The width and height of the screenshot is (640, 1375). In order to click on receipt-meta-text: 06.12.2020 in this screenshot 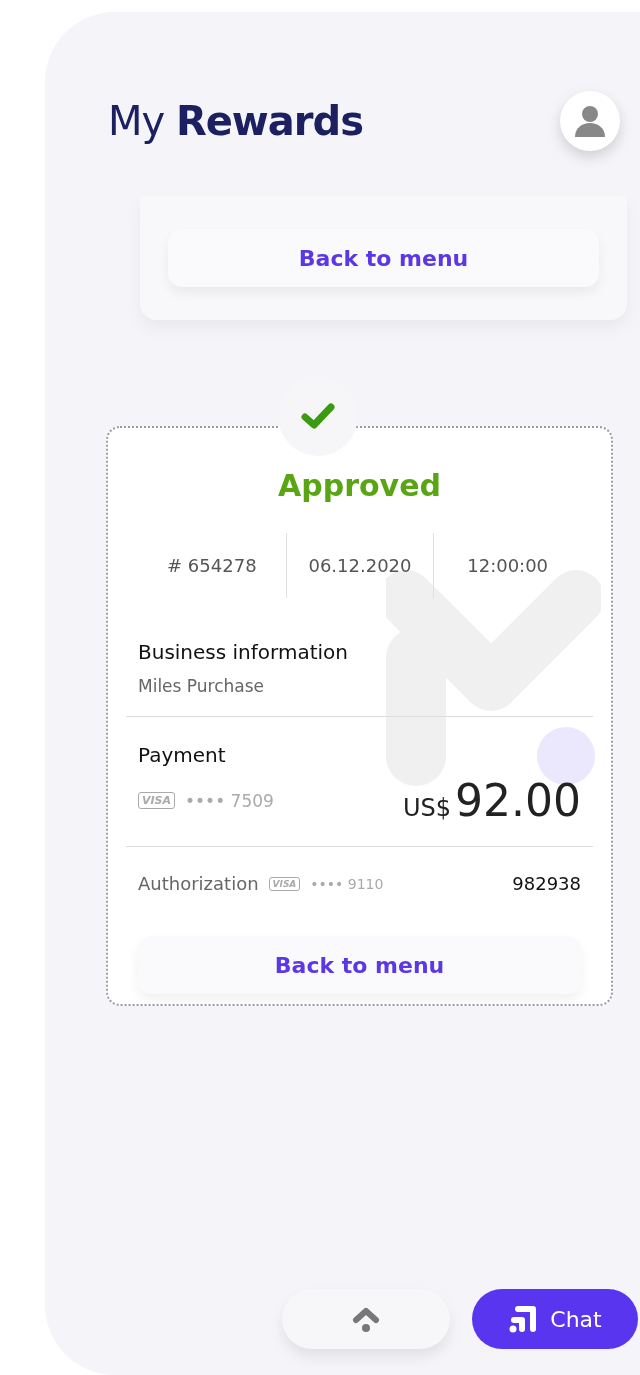, I will do `click(359, 565)`.